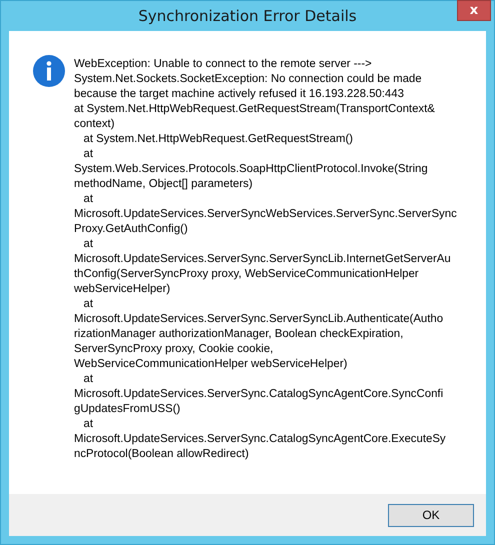 The height and width of the screenshot is (545, 495). Describe the element at coordinates (49, 71) in the screenshot. I see `info-icon` at that location.